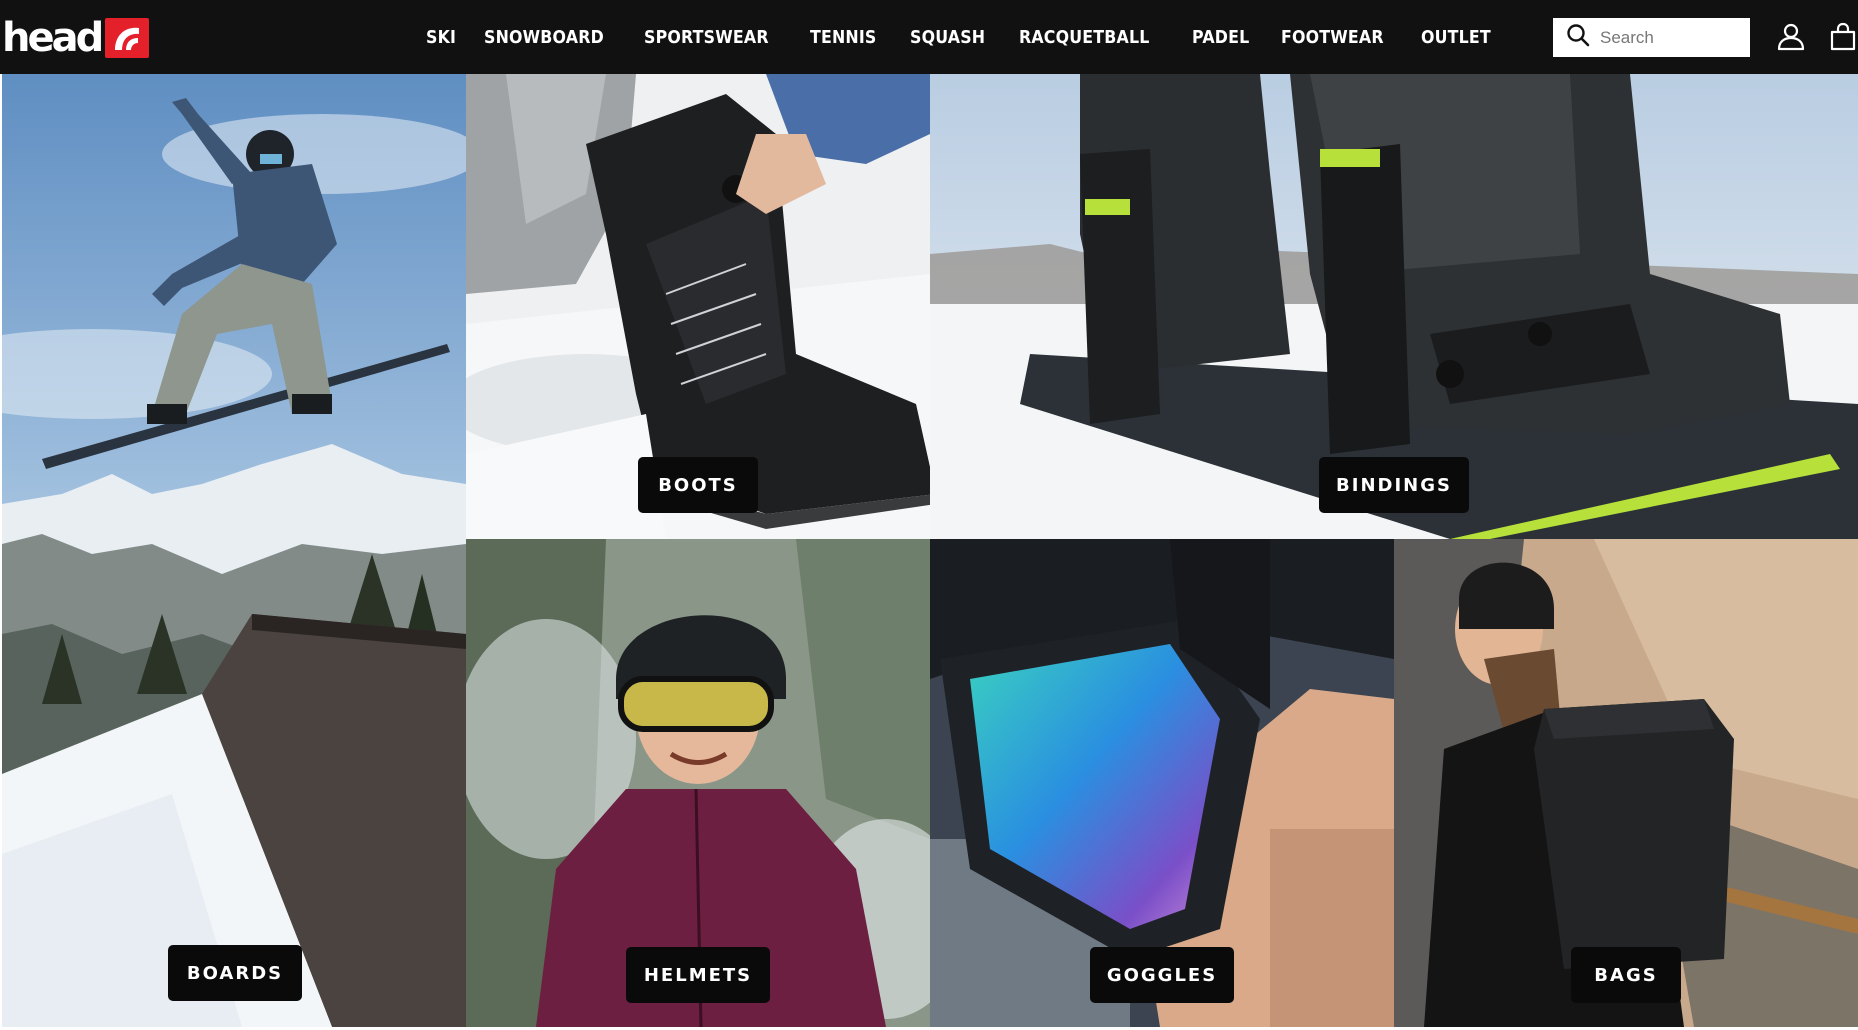 This screenshot has width=1858, height=1030. Describe the element at coordinates (1843, 37) in the screenshot. I see `shopping-bag-icon` at that location.